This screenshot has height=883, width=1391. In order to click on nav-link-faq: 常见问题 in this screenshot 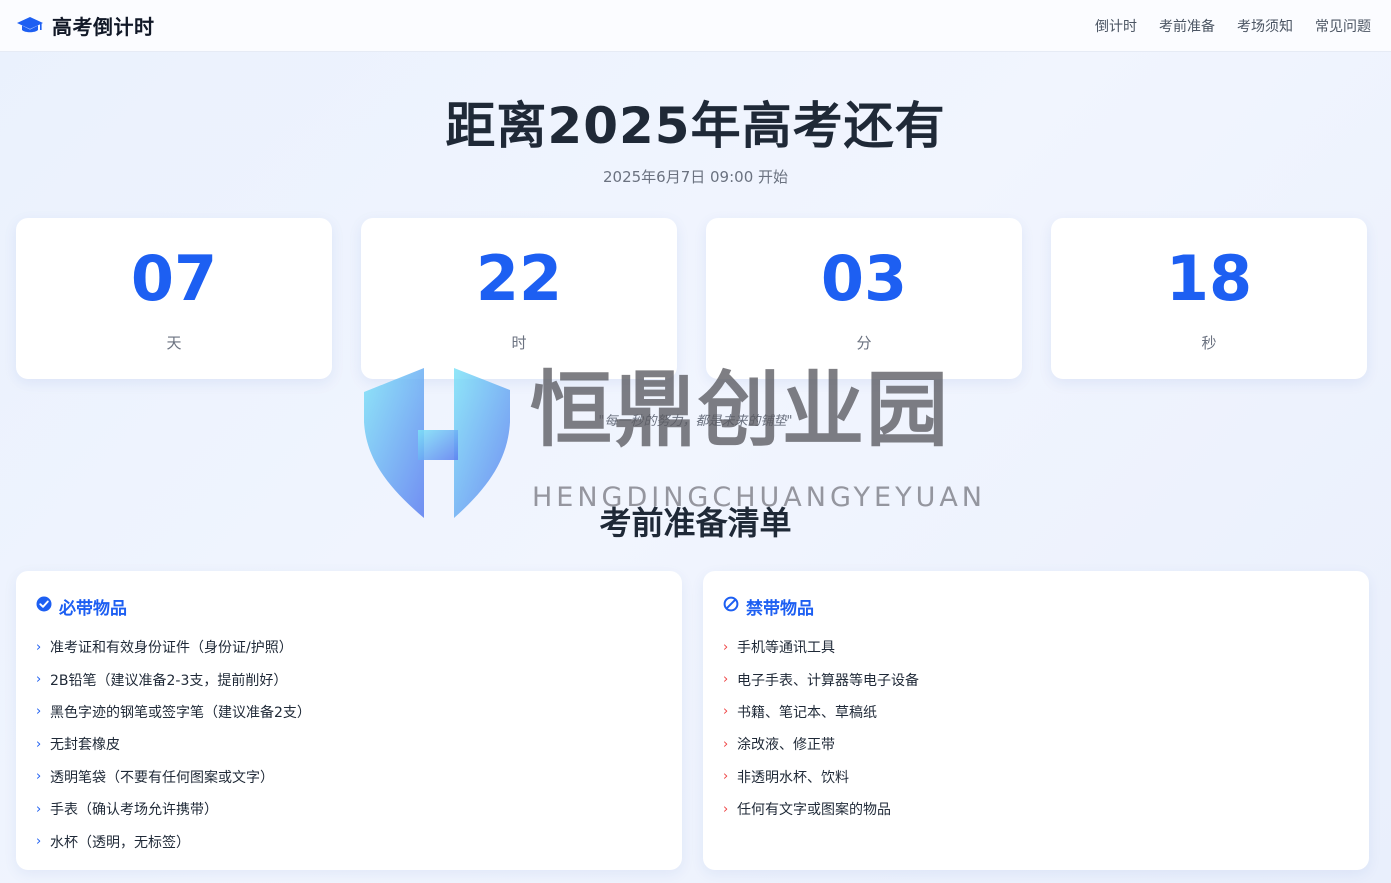, I will do `click(1343, 26)`.